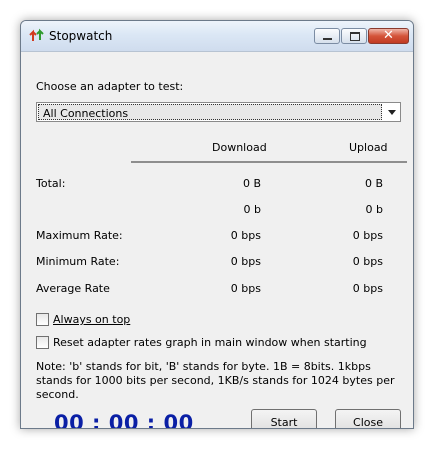 This screenshot has width=437, height=452. I want to click on adapter-select-value: All Connections, so click(86, 113).